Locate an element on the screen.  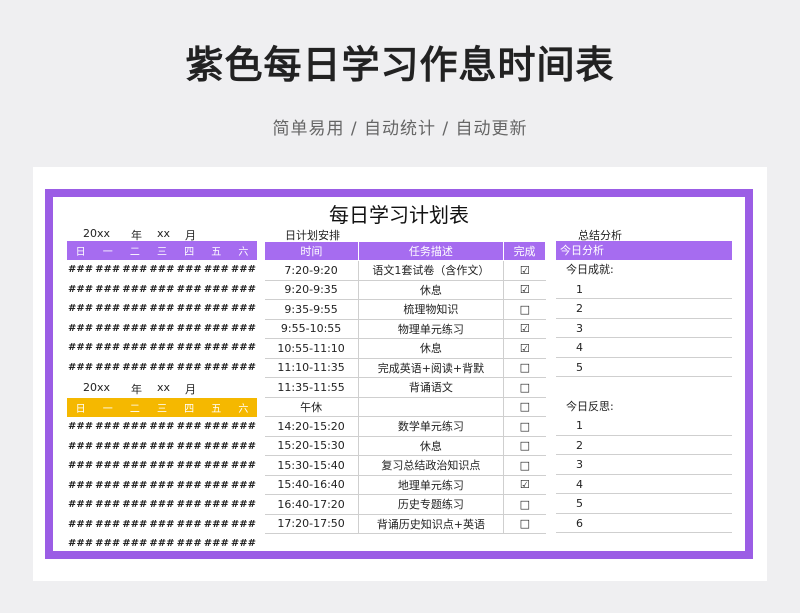
table-row: 10:55-11:10 休息 ☑ is located at coordinates (405, 348).